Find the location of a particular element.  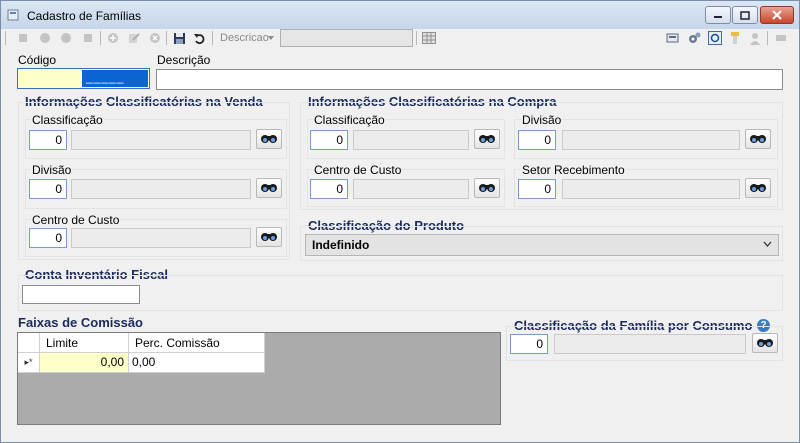

search-field-label: Descricao is located at coordinates (244, 38).